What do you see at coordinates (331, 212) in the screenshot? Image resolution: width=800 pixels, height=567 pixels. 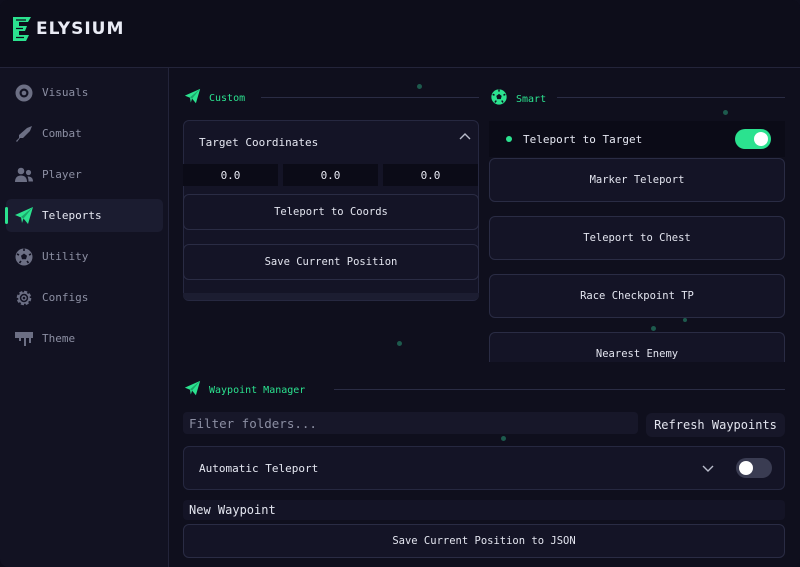 I see `teleport-to-coords-button: Teleport to Coords` at bounding box center [331, 212].